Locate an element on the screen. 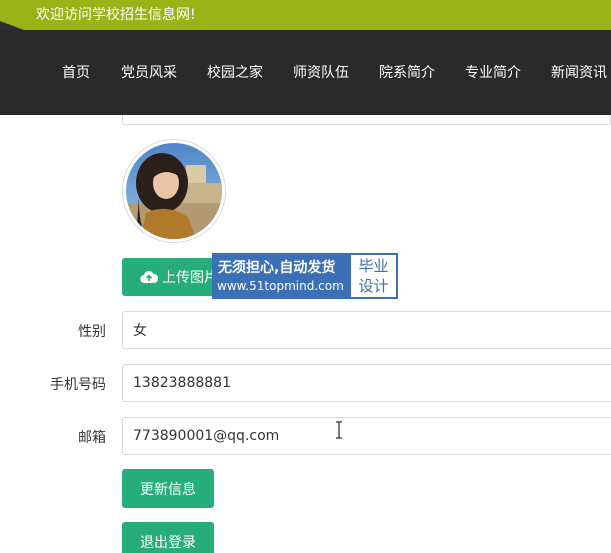 The width and height of the screenshot is (611, 553). phone-value: 13823888881 is located at coordinates (182, 383).